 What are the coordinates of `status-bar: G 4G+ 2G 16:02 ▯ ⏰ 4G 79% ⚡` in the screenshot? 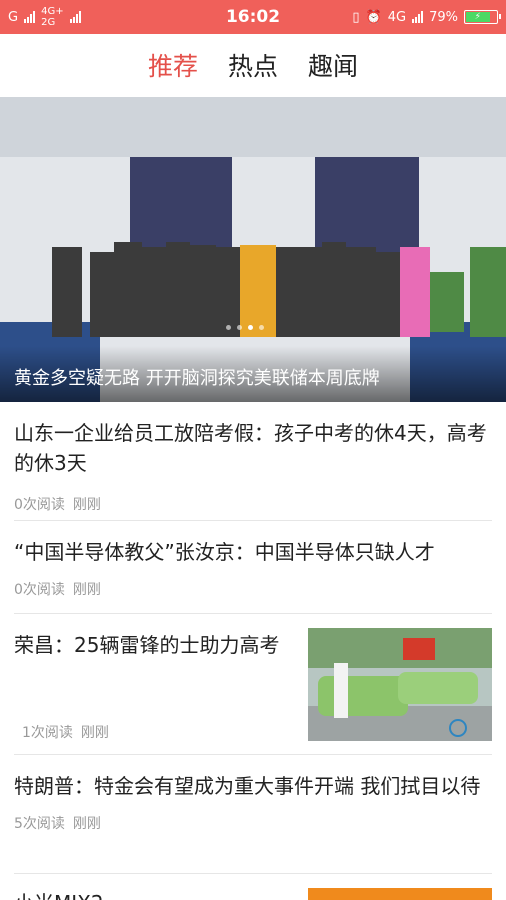 It's located at (253, 17).